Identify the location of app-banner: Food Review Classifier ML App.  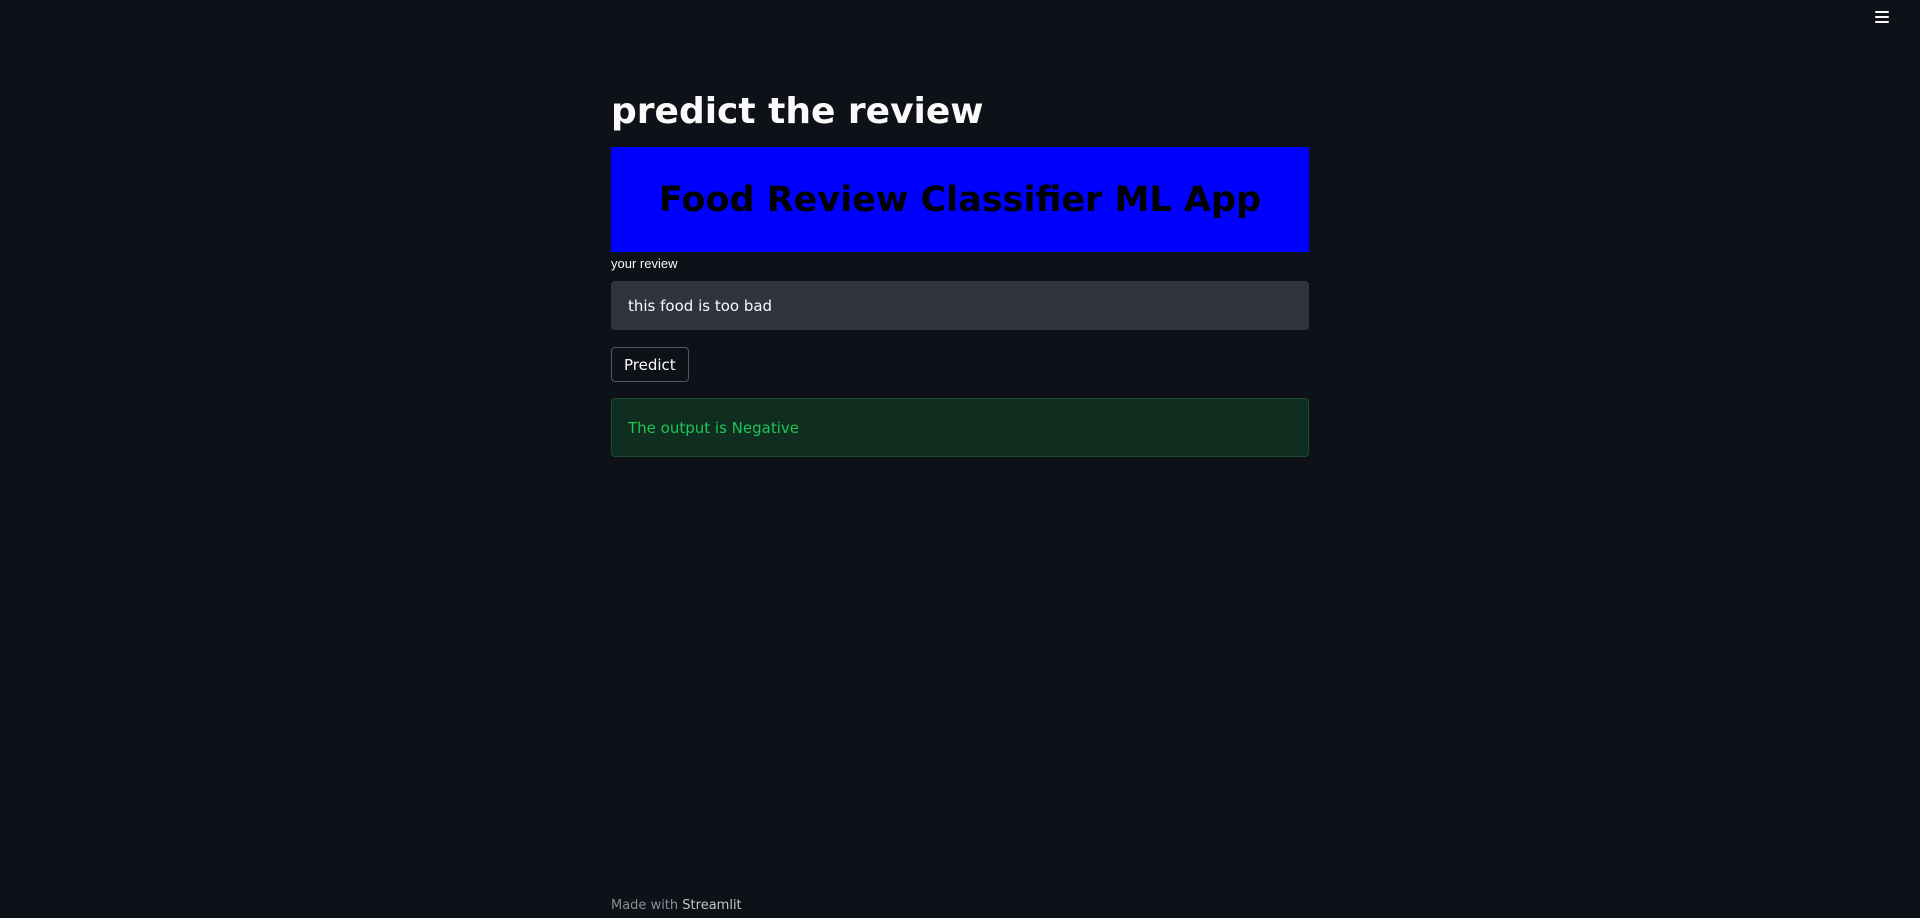
(960, 199).